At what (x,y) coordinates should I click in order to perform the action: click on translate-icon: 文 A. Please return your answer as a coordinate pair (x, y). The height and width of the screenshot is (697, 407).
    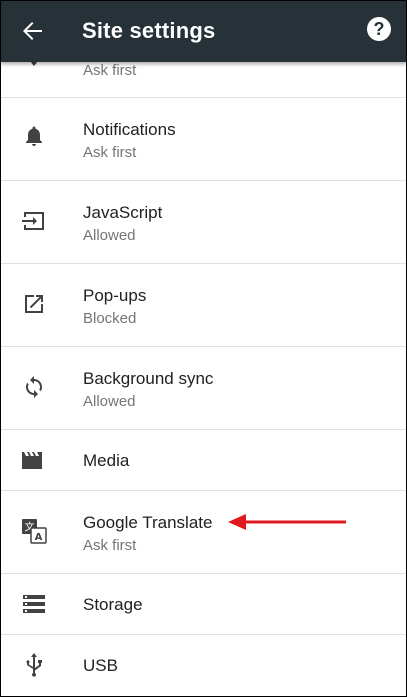
    Looking at the image, I should click on (34, 531).